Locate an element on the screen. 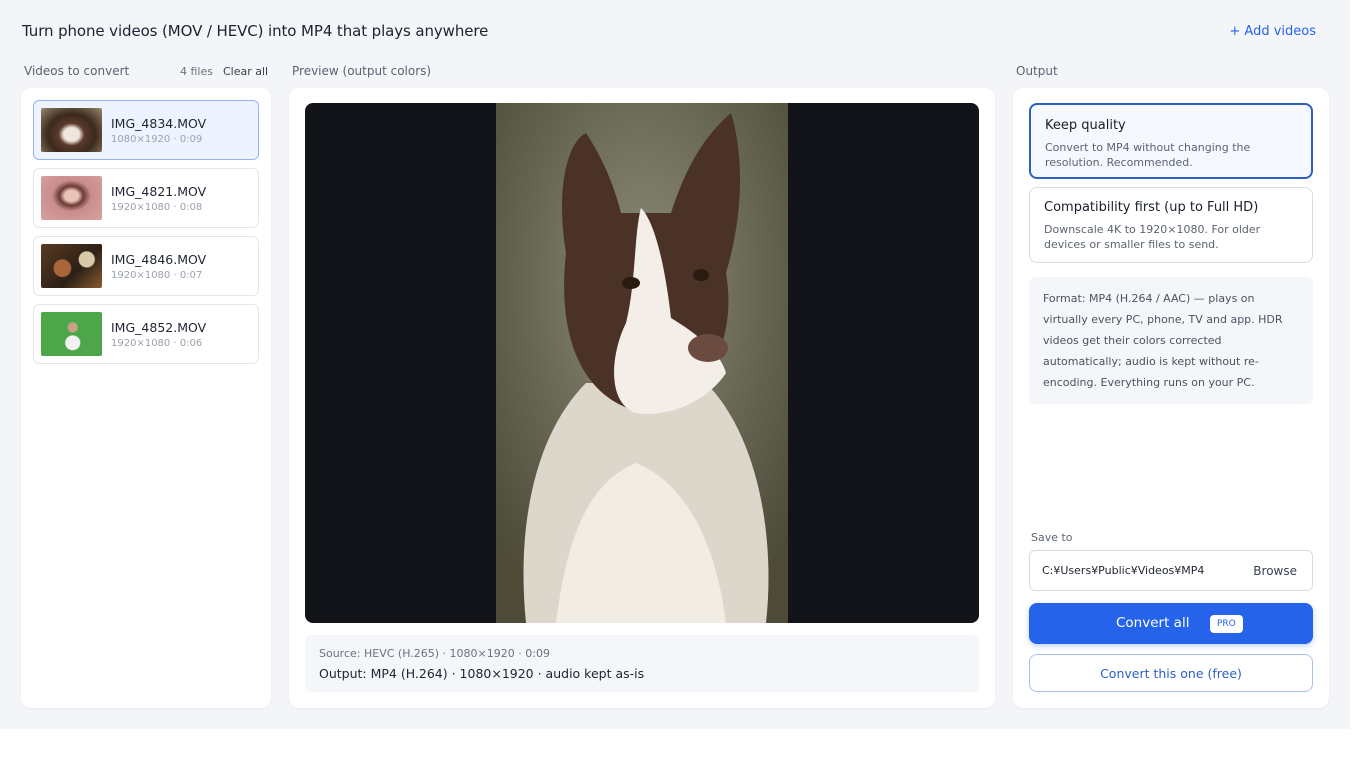 This screenshot has width=1366, height=768. video-file-meta: 1920×1080 · 0:06 is located at coordinates (157, 343).